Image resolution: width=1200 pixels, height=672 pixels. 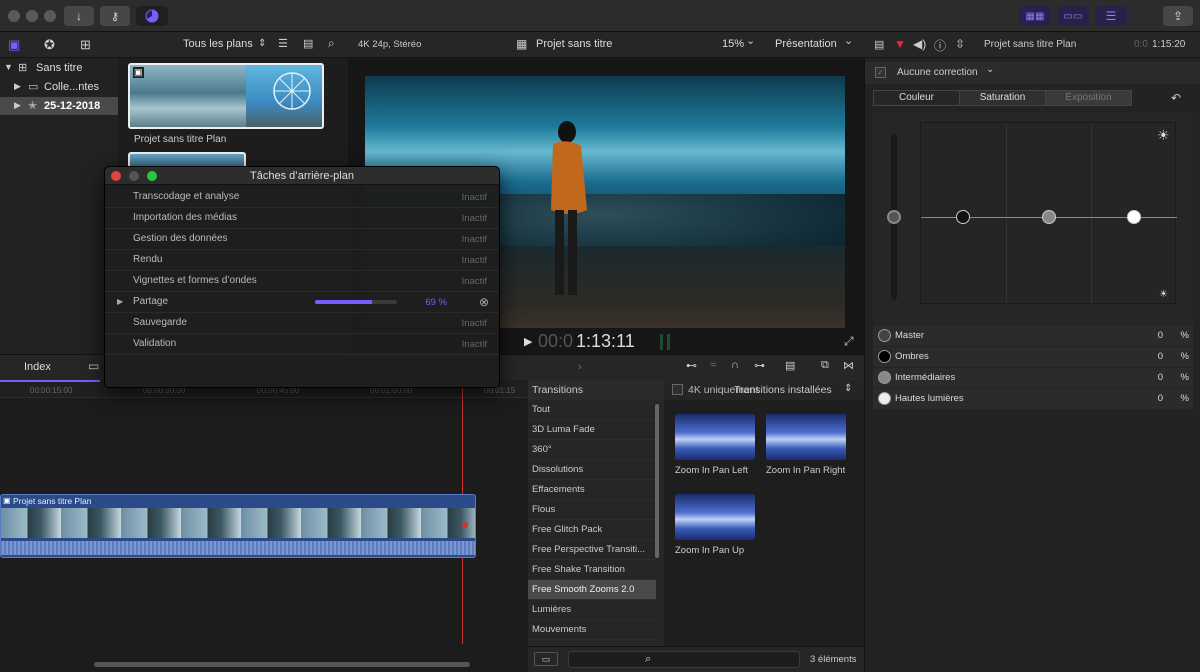 What do you see at coordinates (302, 344) in the screenshot?
I see `task-row: Validation Inactif` at bounding box center [302, 344].